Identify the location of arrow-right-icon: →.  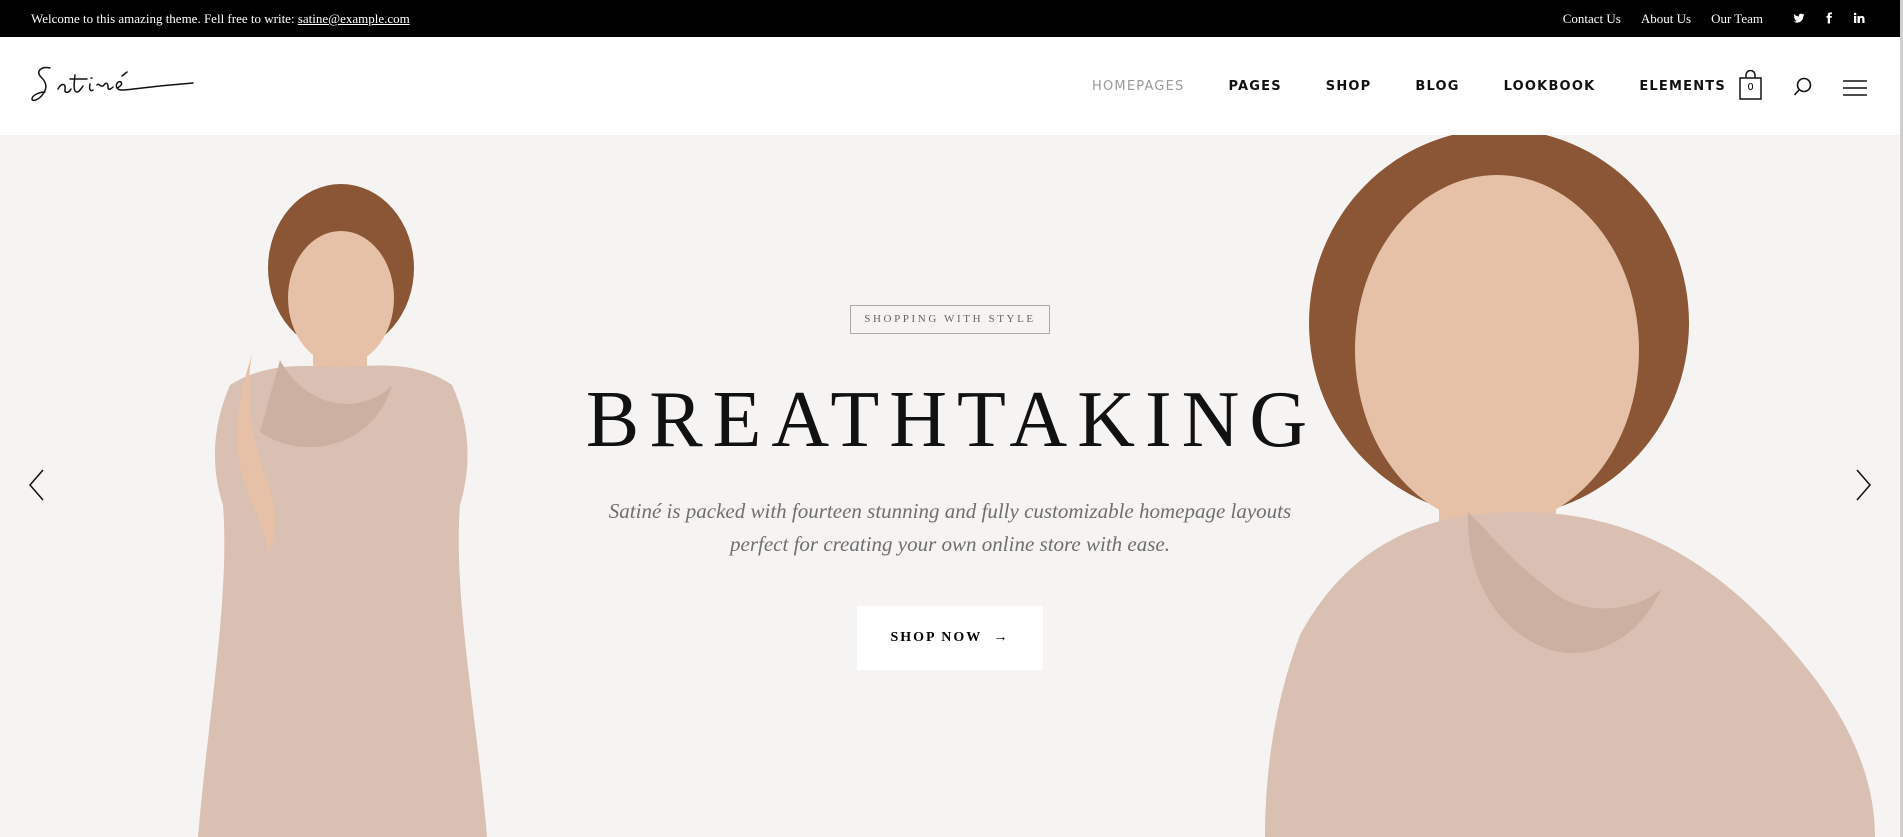
(1001, 637).